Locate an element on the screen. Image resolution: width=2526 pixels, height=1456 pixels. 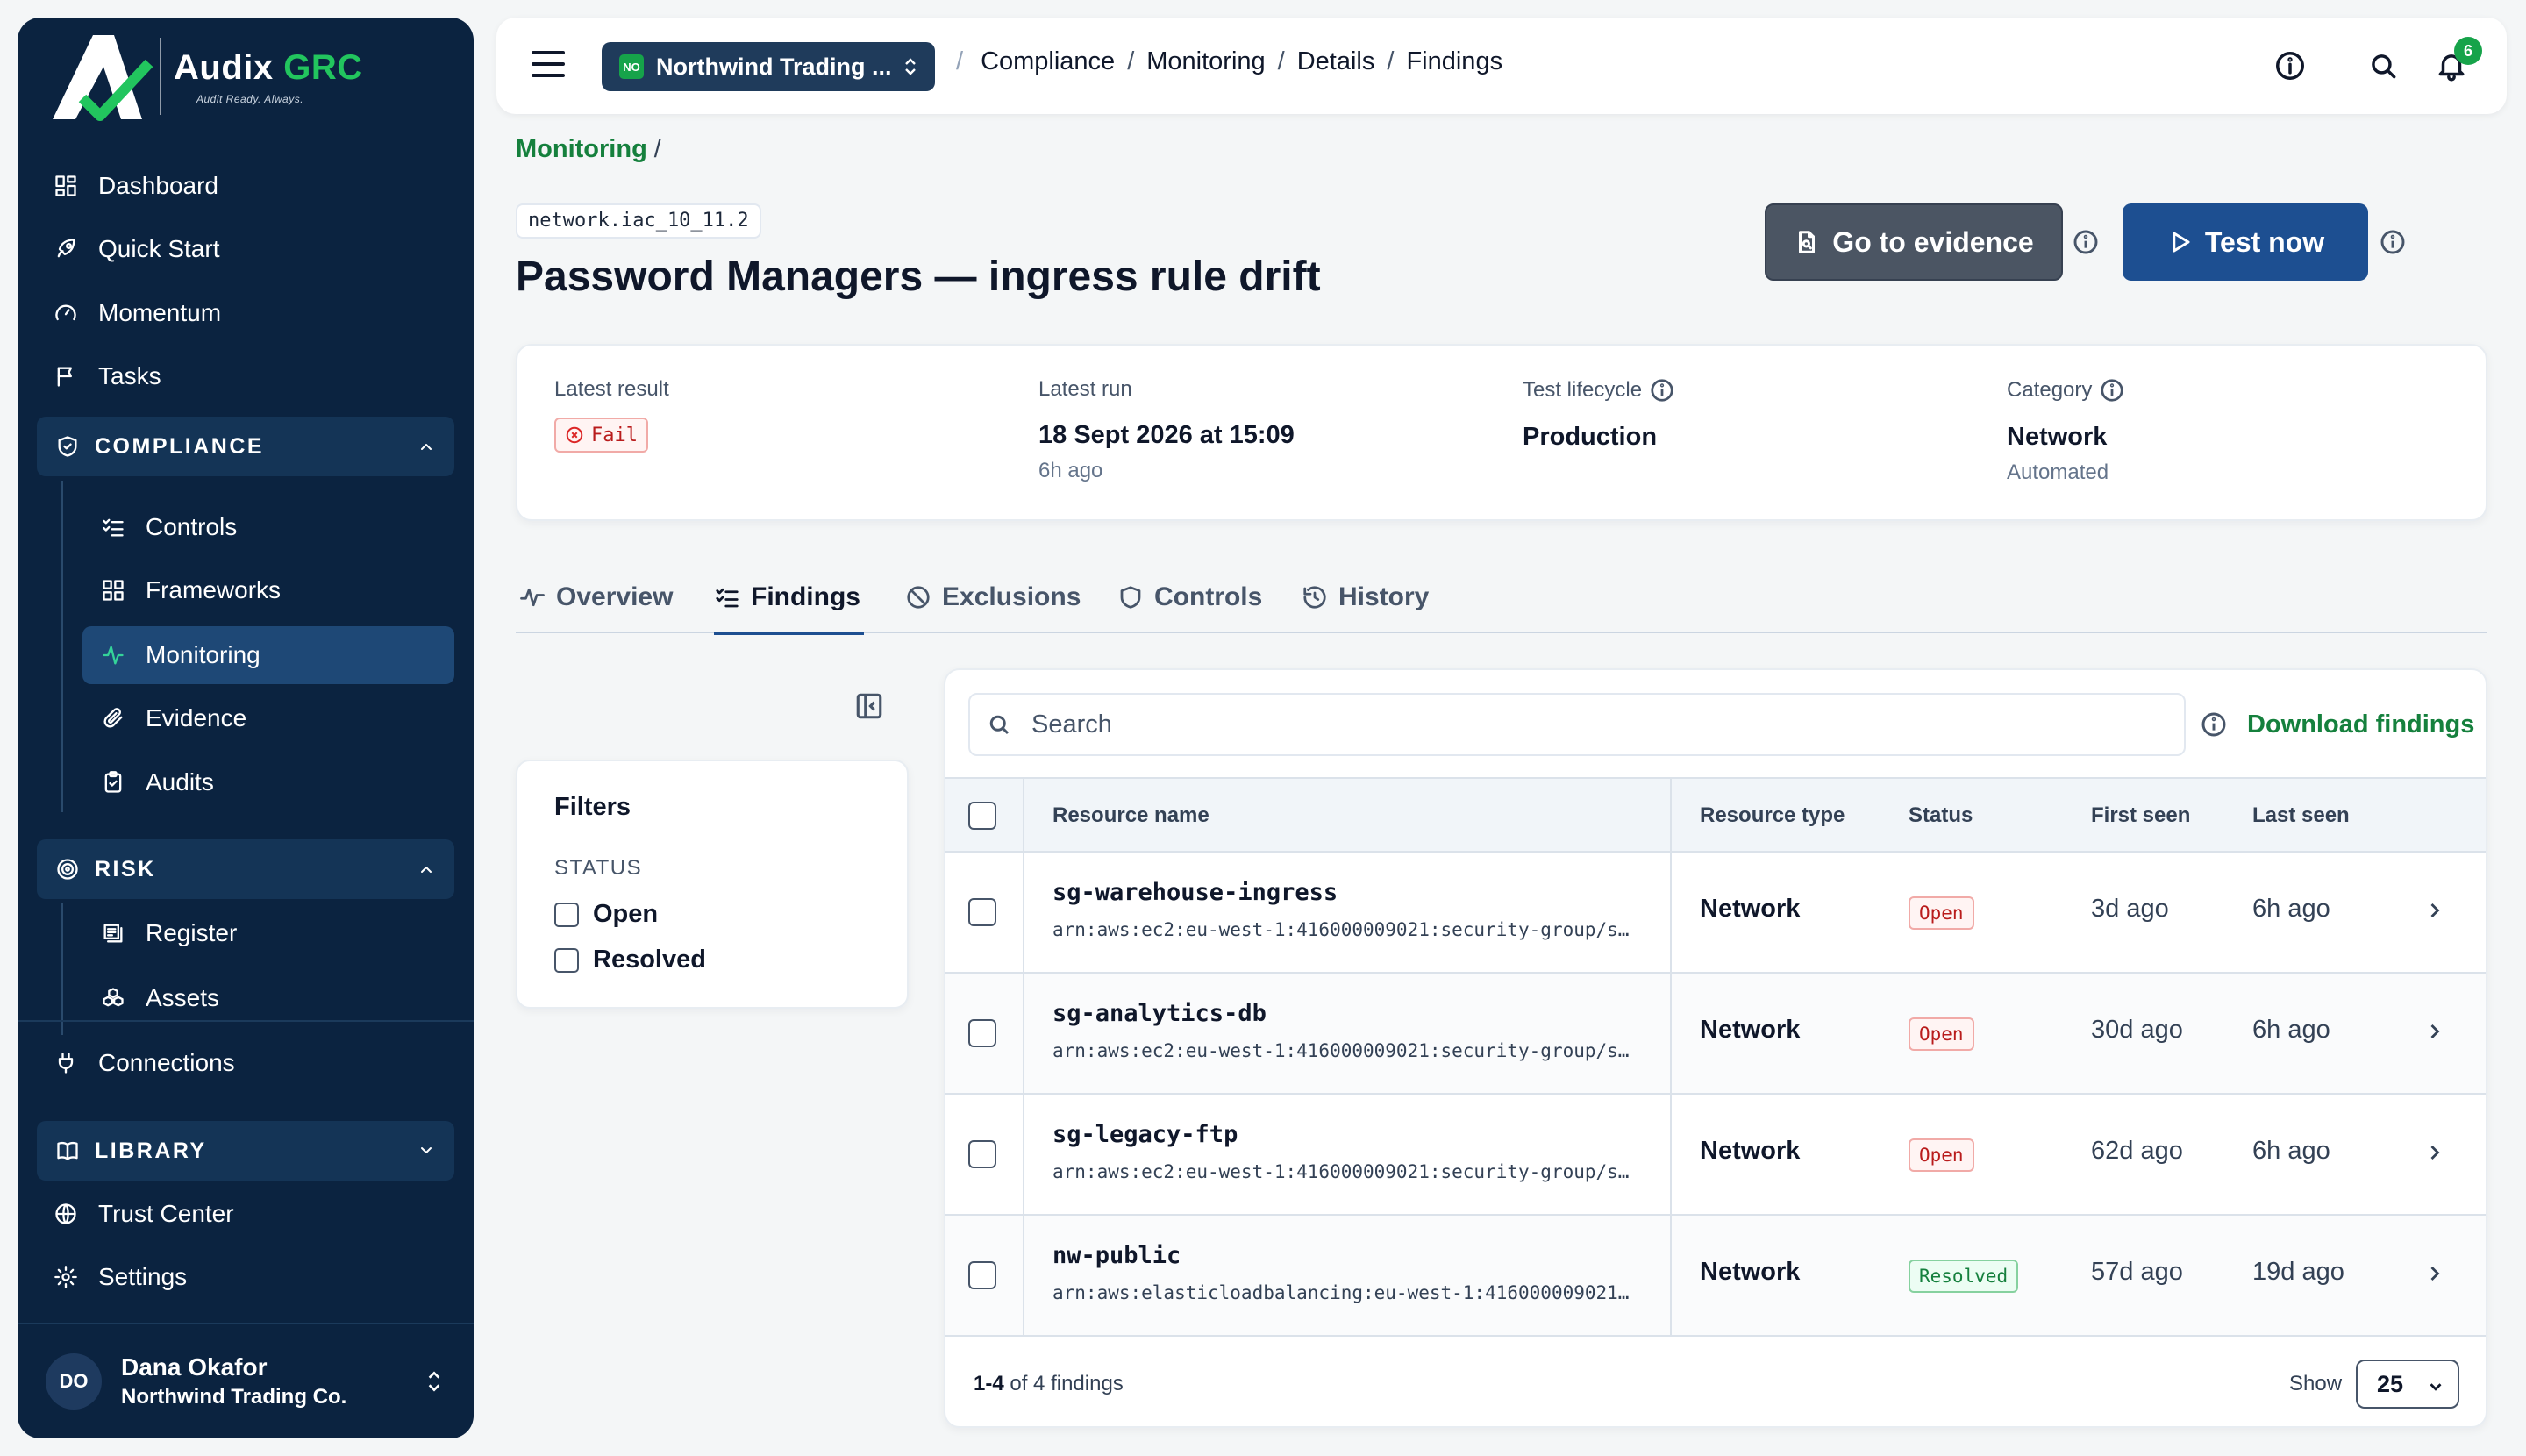
lifecycle-value: Production is located at coordinates (1590, 437).